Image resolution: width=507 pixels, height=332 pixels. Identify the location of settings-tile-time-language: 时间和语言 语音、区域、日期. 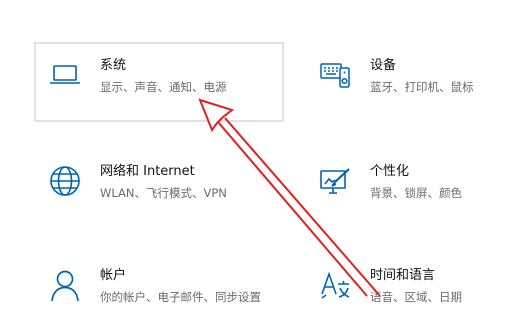
(404, 292).